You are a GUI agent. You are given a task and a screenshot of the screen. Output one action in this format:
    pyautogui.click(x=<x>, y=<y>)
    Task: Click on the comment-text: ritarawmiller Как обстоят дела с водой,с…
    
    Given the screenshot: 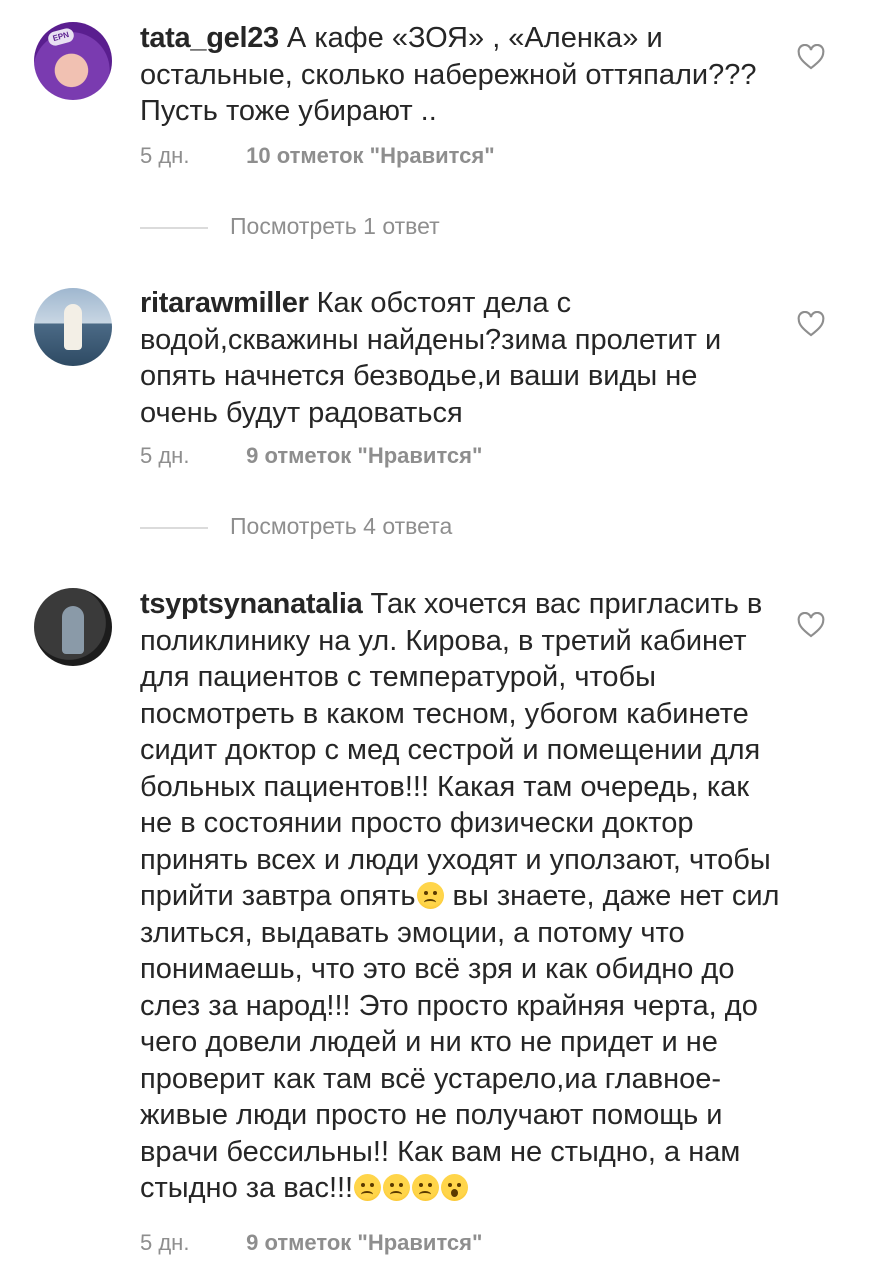 What is the action you would take?
    pyautogui.click(x=460, y=358)
    